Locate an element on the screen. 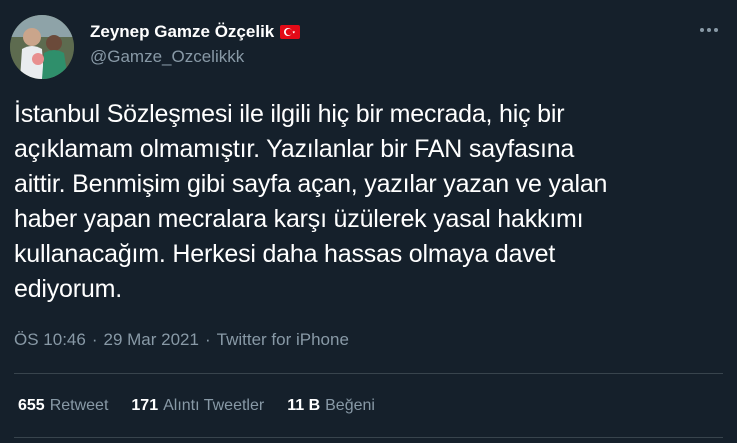 The image size is (737, 443). retweet-count-link: 655 Retweet is located at coordinates (63, 406).